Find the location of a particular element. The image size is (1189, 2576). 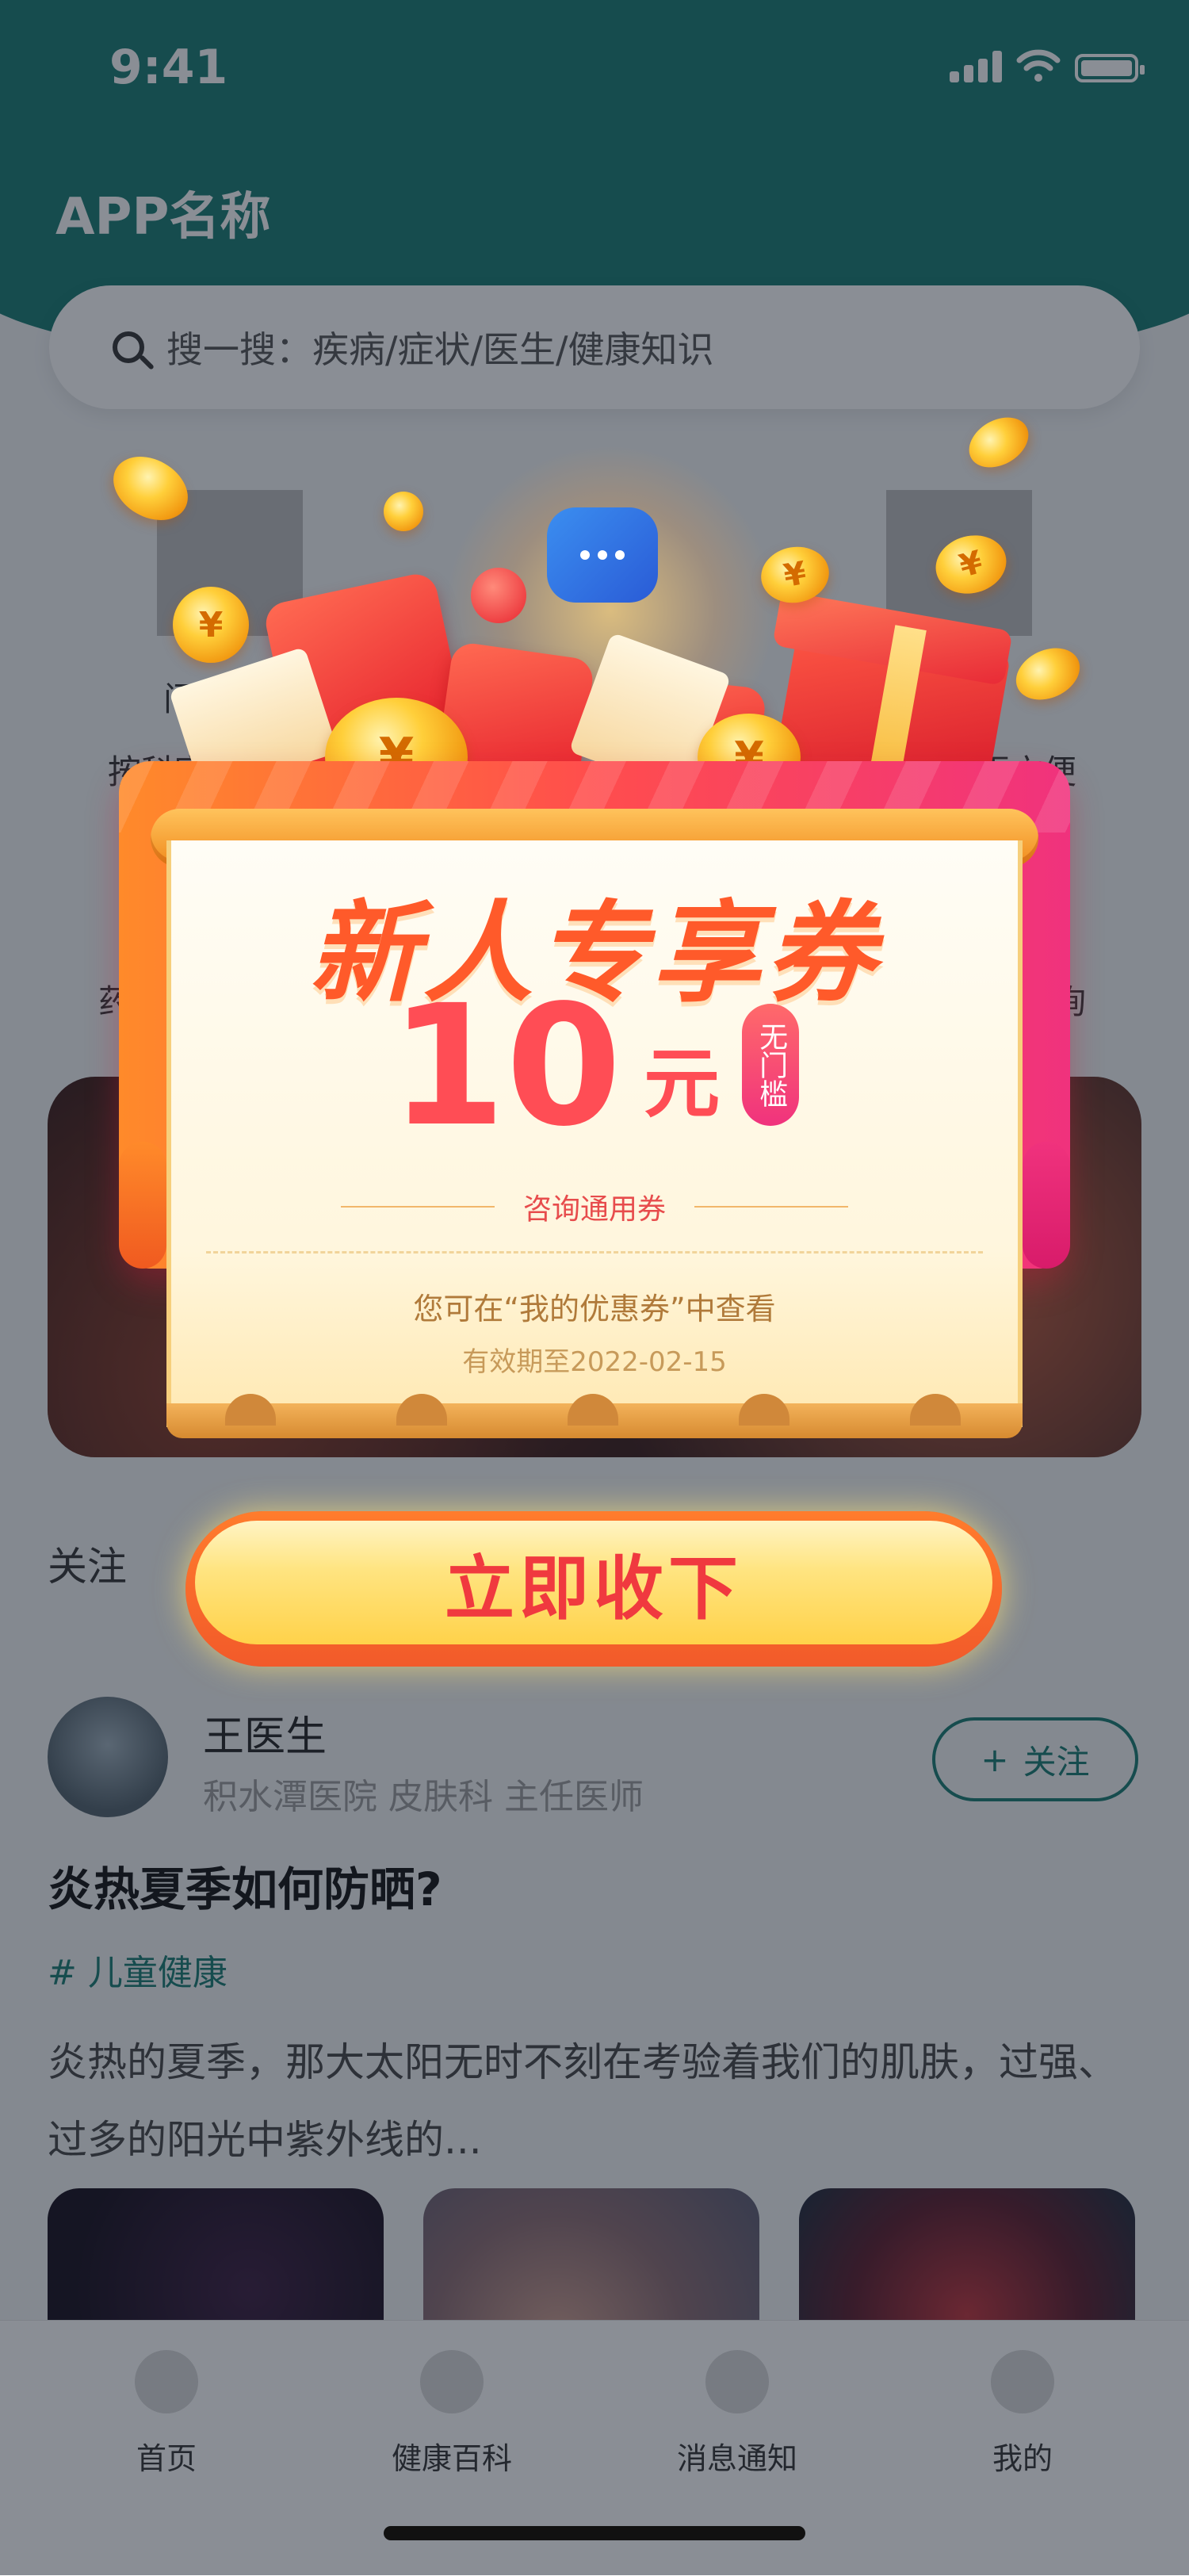

coin-icon is located at coordinates (403, 511).